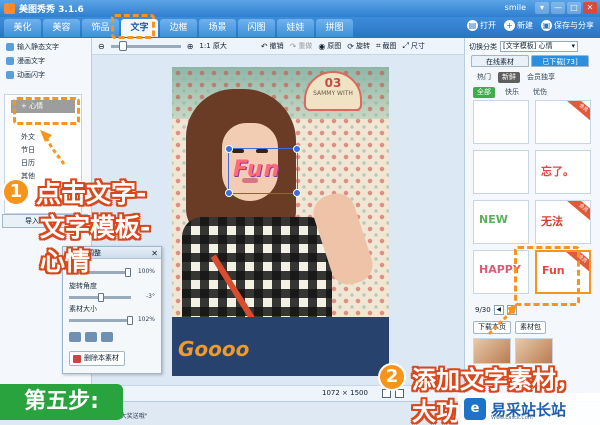 The height and width of the screenshot is (425, 600). I want to click on photo-caption: Goooo, so click(214, 349).